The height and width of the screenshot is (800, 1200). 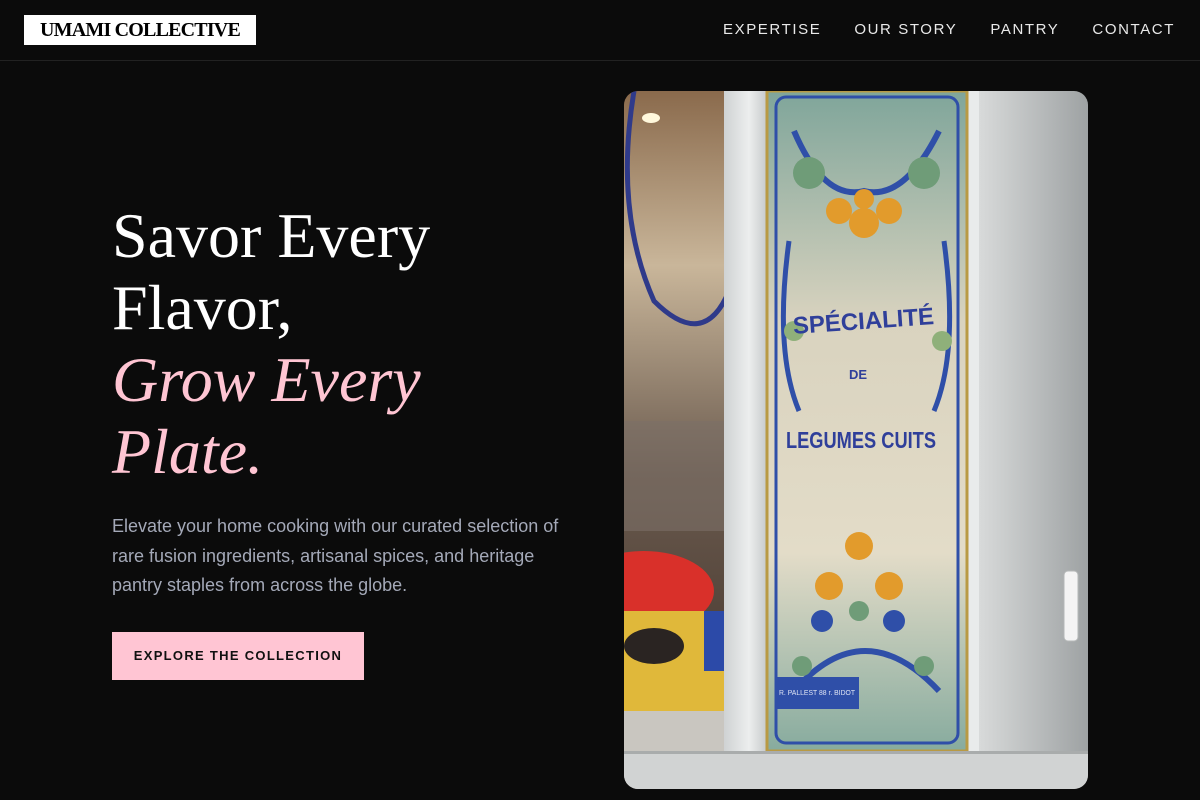 I want to click on nav-link-pantry: PANTRY, so click(x=1024, y=30).